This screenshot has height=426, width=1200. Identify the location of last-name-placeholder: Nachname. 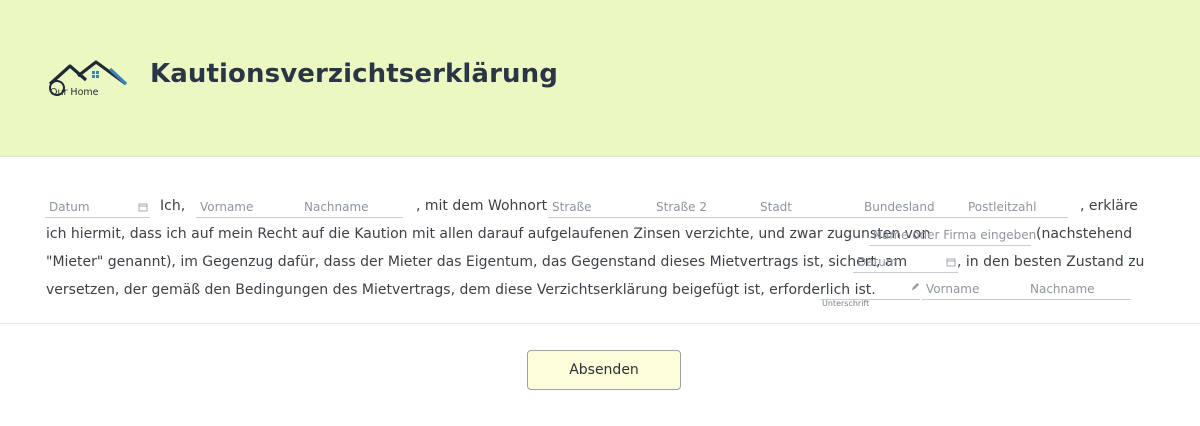
(336, 207).